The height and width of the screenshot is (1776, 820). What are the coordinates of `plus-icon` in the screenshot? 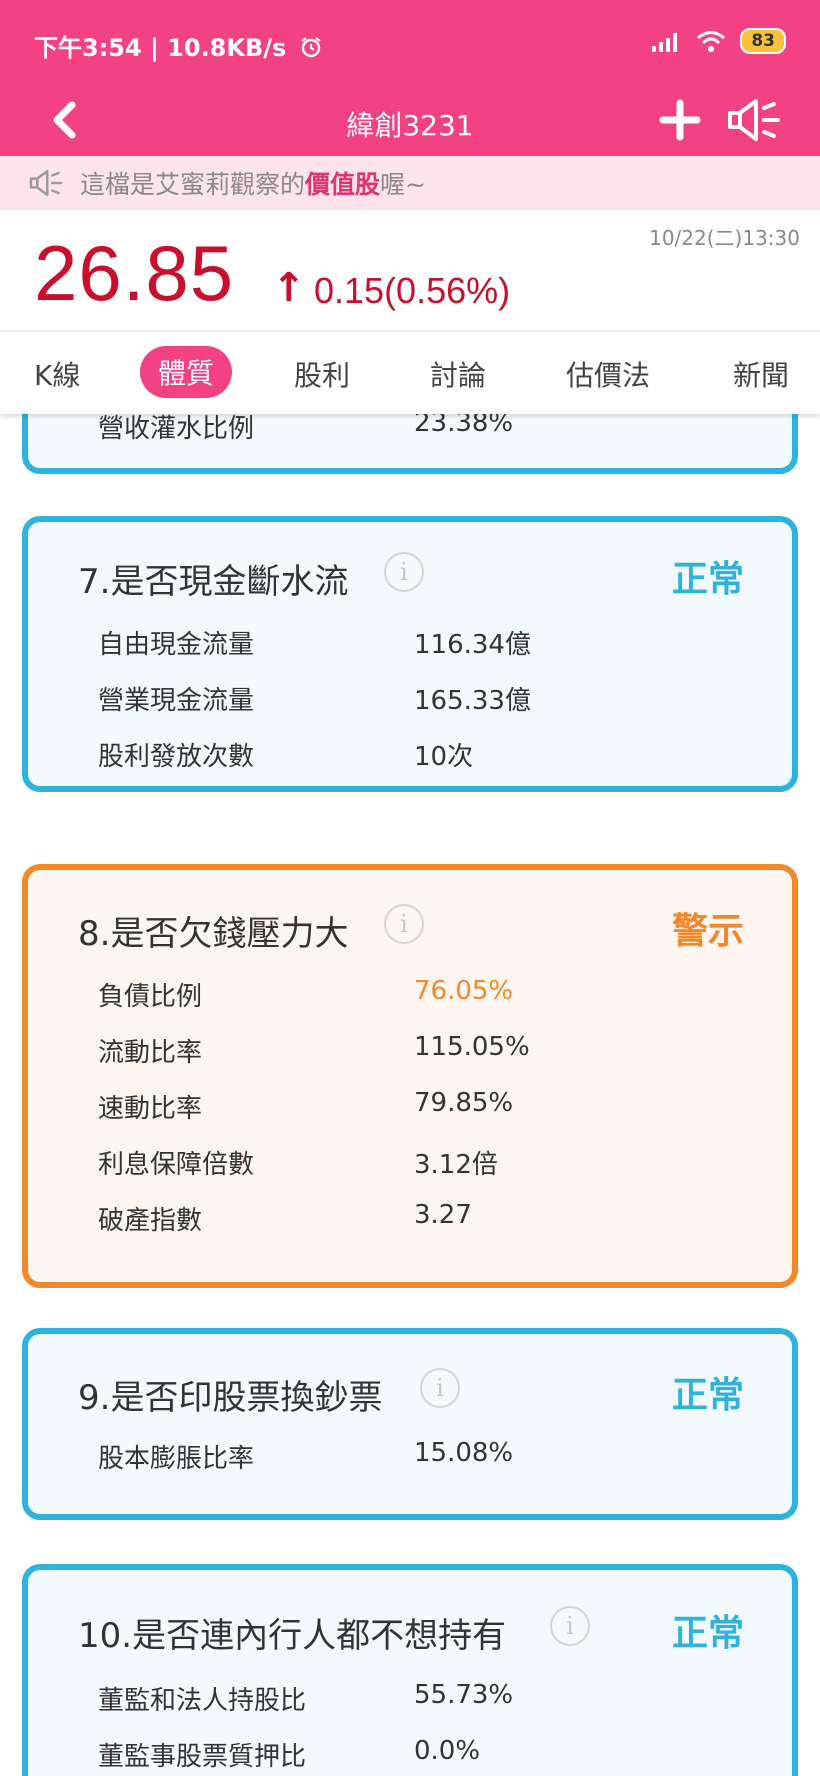 It's located at (680, 120).